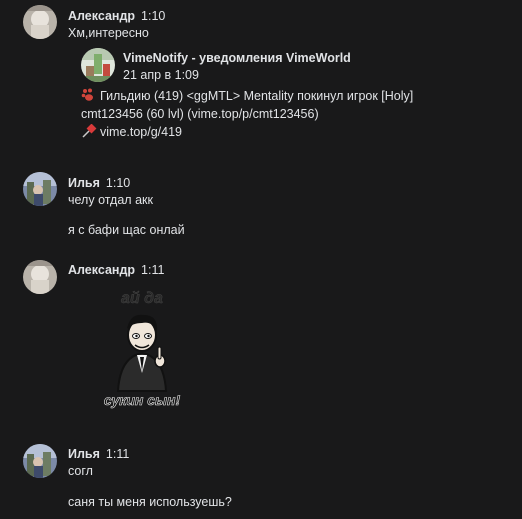 This screenshot has width=522, height=519. What do you see at coordinates (142, 298) in the screenshot?
I see `sticker-top-text: ай да` at bounding box center [142, 298].